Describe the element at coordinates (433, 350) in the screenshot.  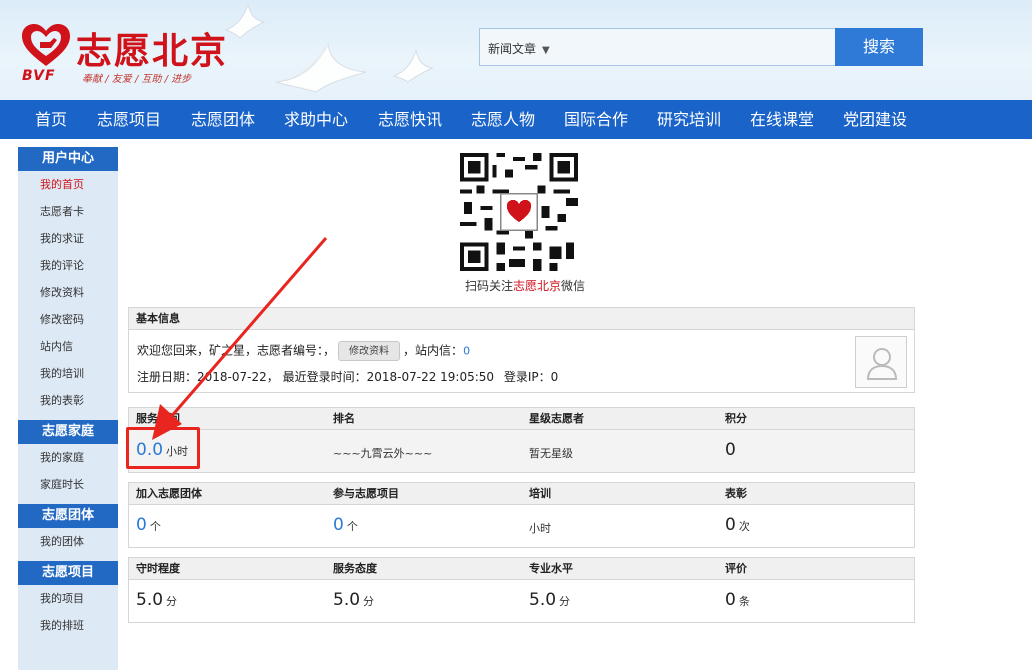
I see `messages-label: ，站内信：` at that location.